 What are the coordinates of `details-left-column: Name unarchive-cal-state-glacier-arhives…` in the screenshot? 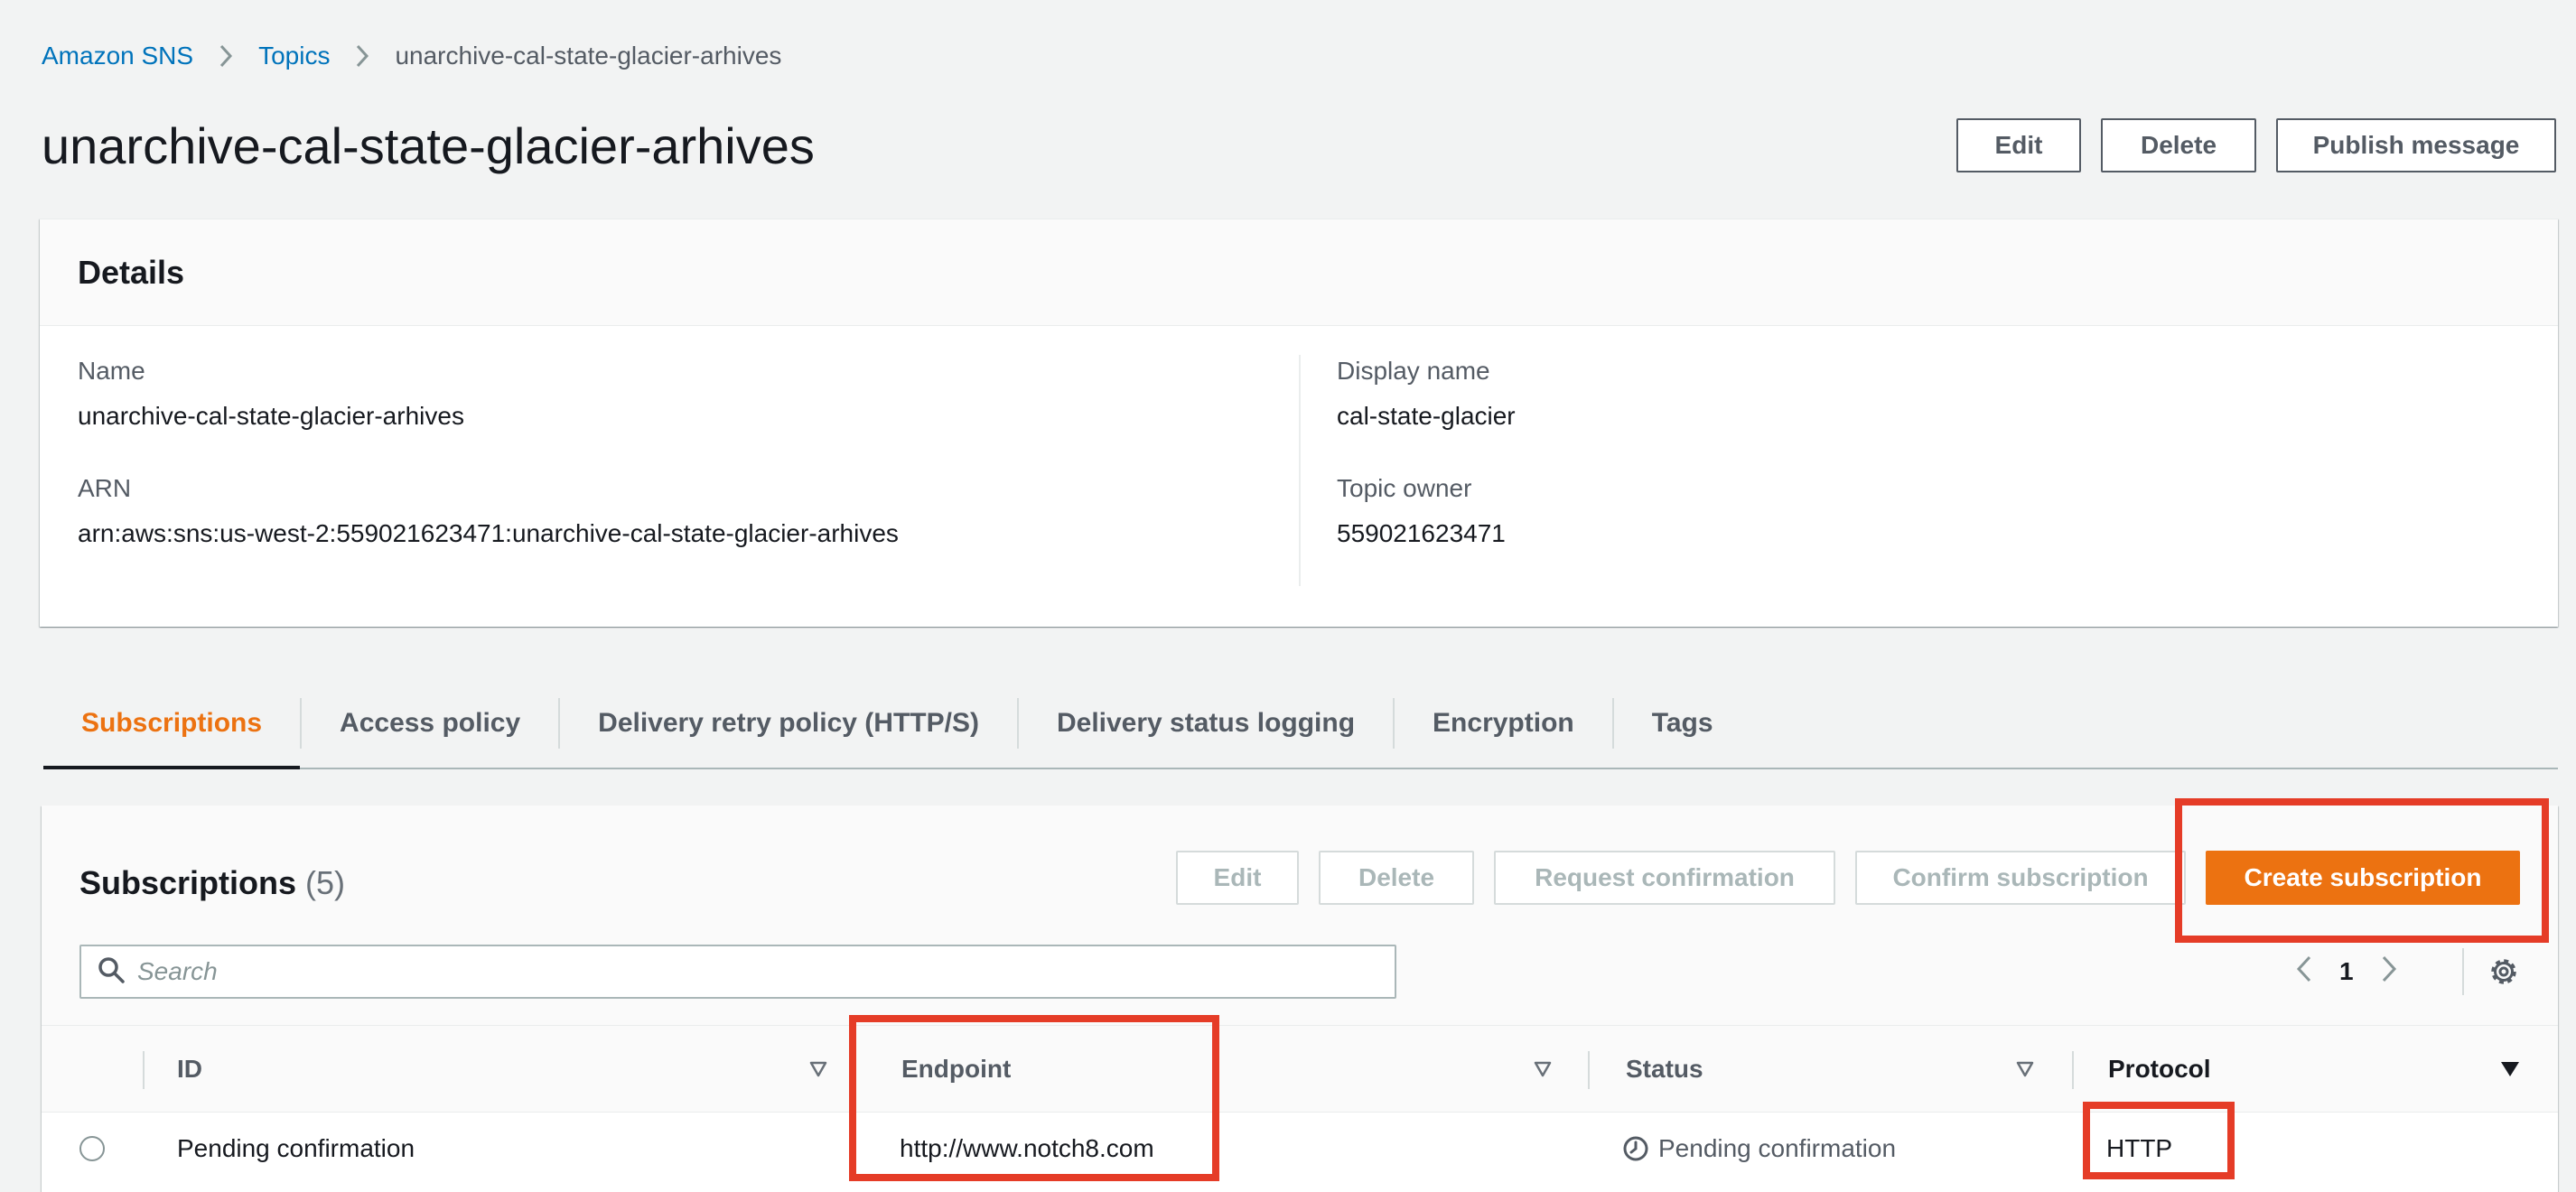 It's located at (489, 453).